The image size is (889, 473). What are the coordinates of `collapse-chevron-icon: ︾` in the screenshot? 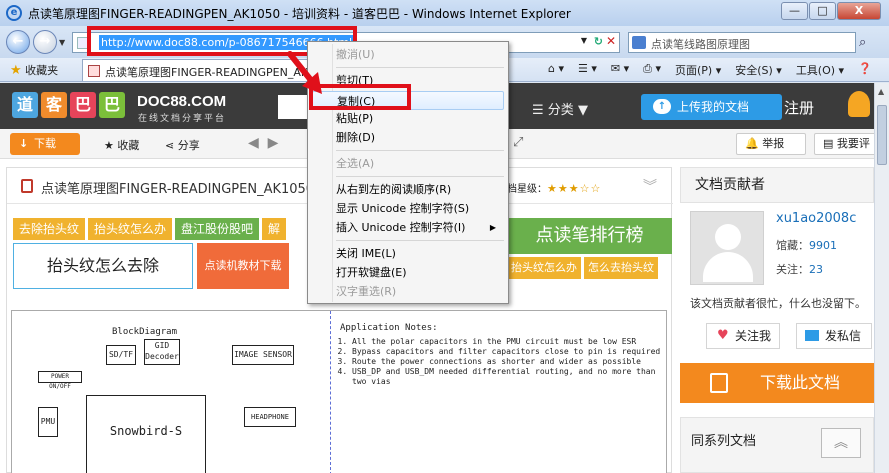 It's located at (650, 186).